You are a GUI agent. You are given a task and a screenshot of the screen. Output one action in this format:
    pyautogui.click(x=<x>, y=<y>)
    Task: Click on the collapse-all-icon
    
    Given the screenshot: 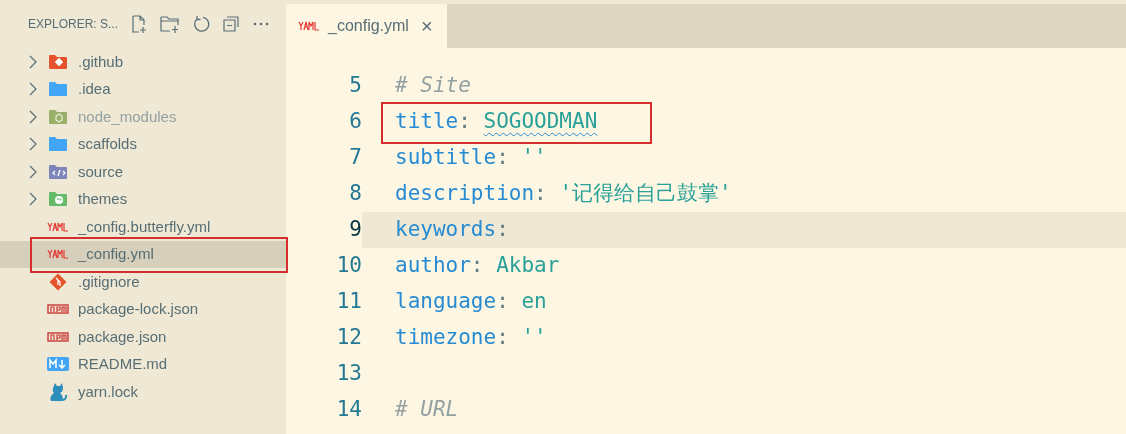 What is the action you would take?
    pyautogui.click(x=231, y=24)
    